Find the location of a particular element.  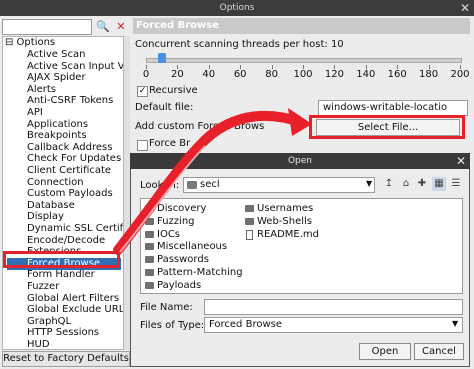

file-type-select: Forced Browse is located at coordinates (333, 325).